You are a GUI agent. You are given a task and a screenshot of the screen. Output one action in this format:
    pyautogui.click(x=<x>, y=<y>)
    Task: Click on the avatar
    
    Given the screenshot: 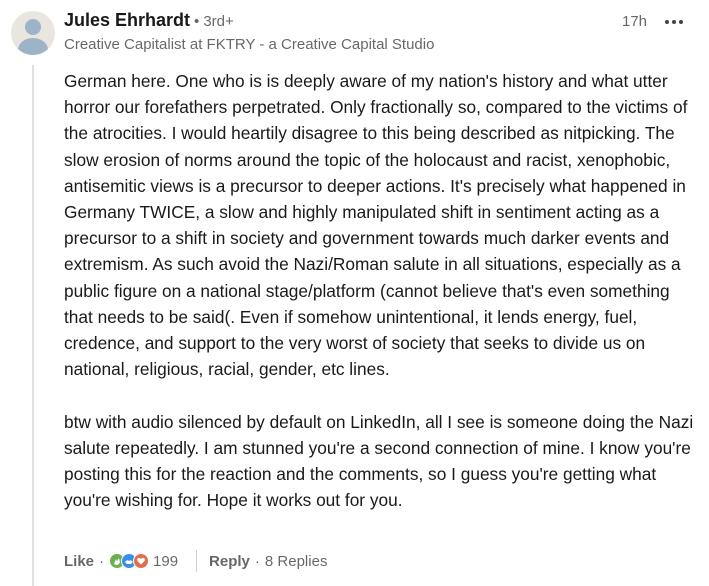 What is the action you would take?
    pyautogui.click(x=33, y=33)
    